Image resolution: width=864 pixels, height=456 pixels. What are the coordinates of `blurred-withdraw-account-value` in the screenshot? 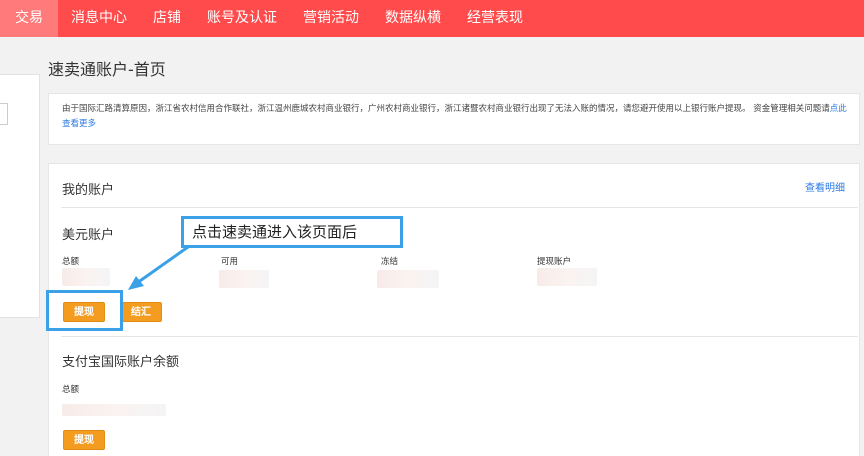 It's located at (567, 277).